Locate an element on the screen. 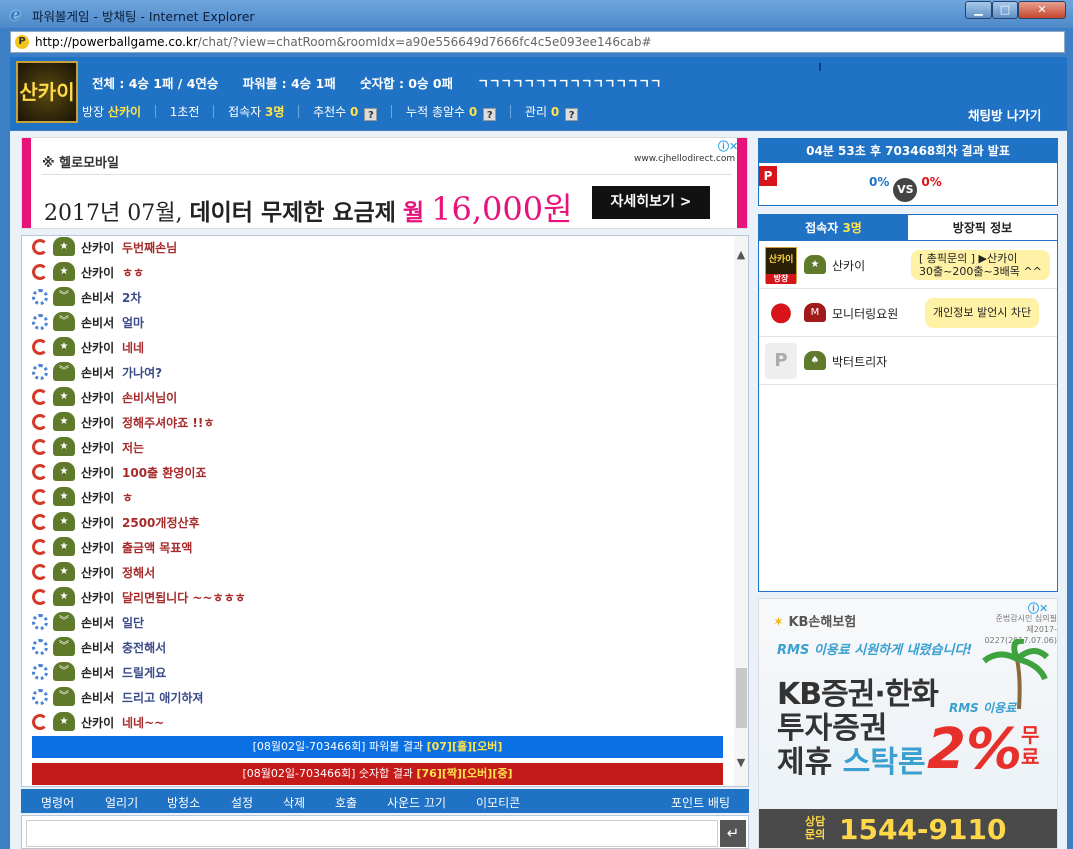 Image resolution: width=1073 pixels, height=849 pixels. freeze-button: 얼리기 is located at coordinates (121, 802).